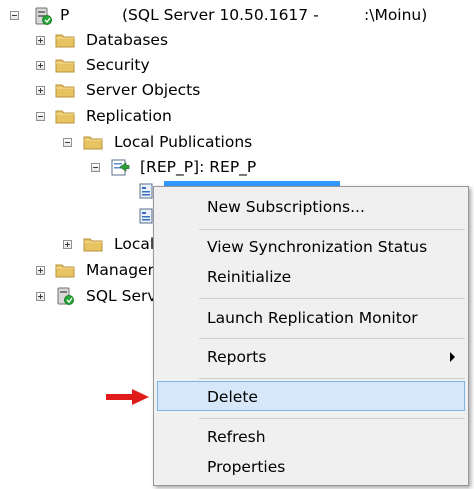  Describe the element at coordinates (311, 437) in the screenshot. I see `menu-item-refresh: Refresh` at that location.